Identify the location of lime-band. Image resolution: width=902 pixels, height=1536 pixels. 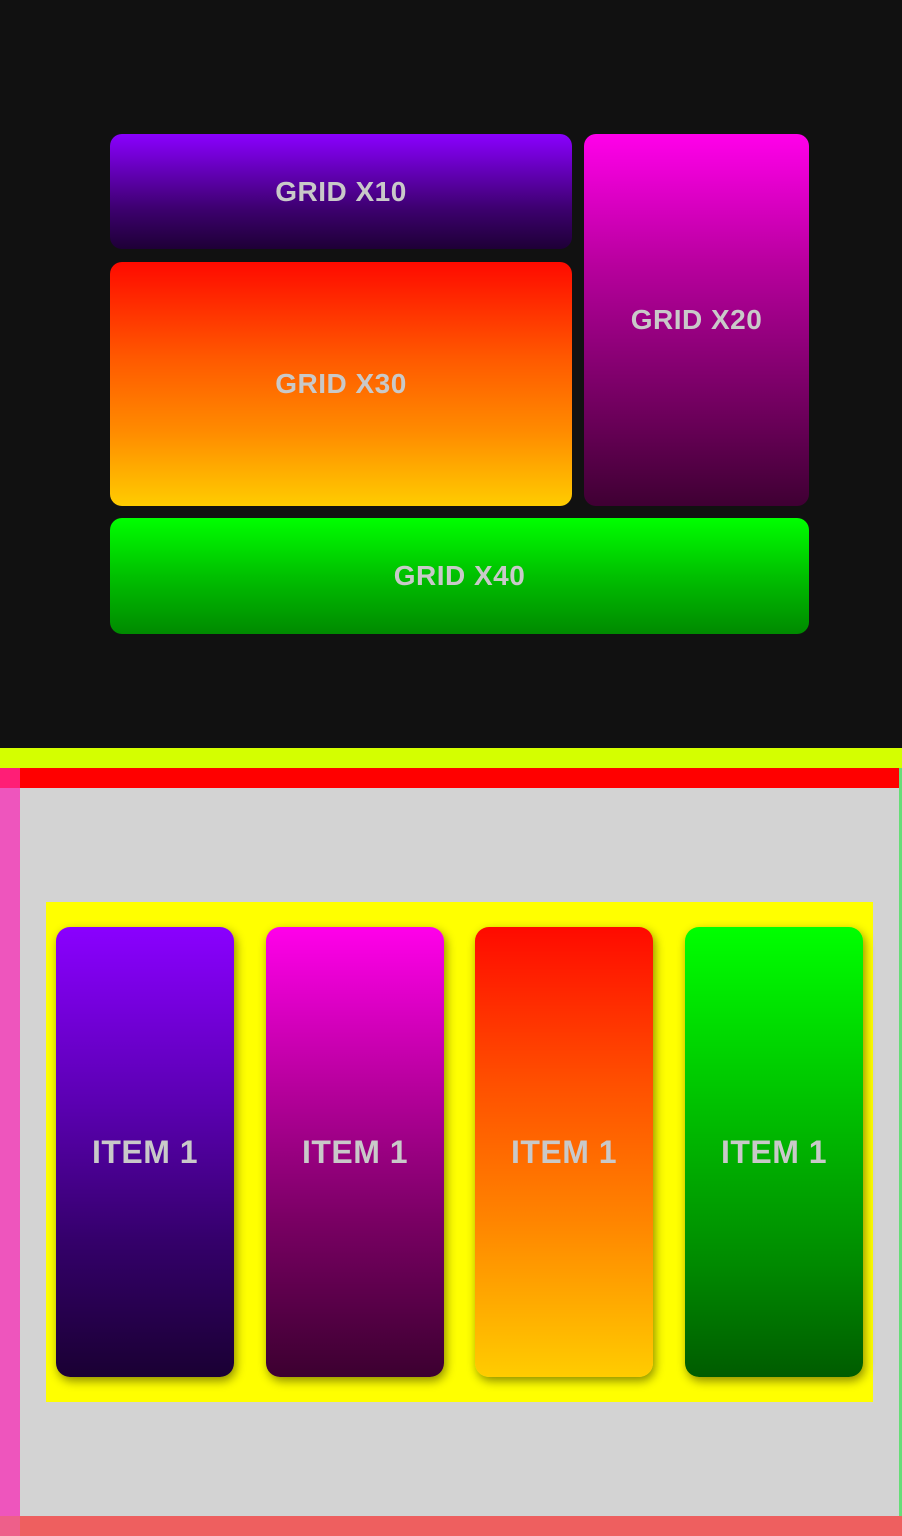
(451, 758).